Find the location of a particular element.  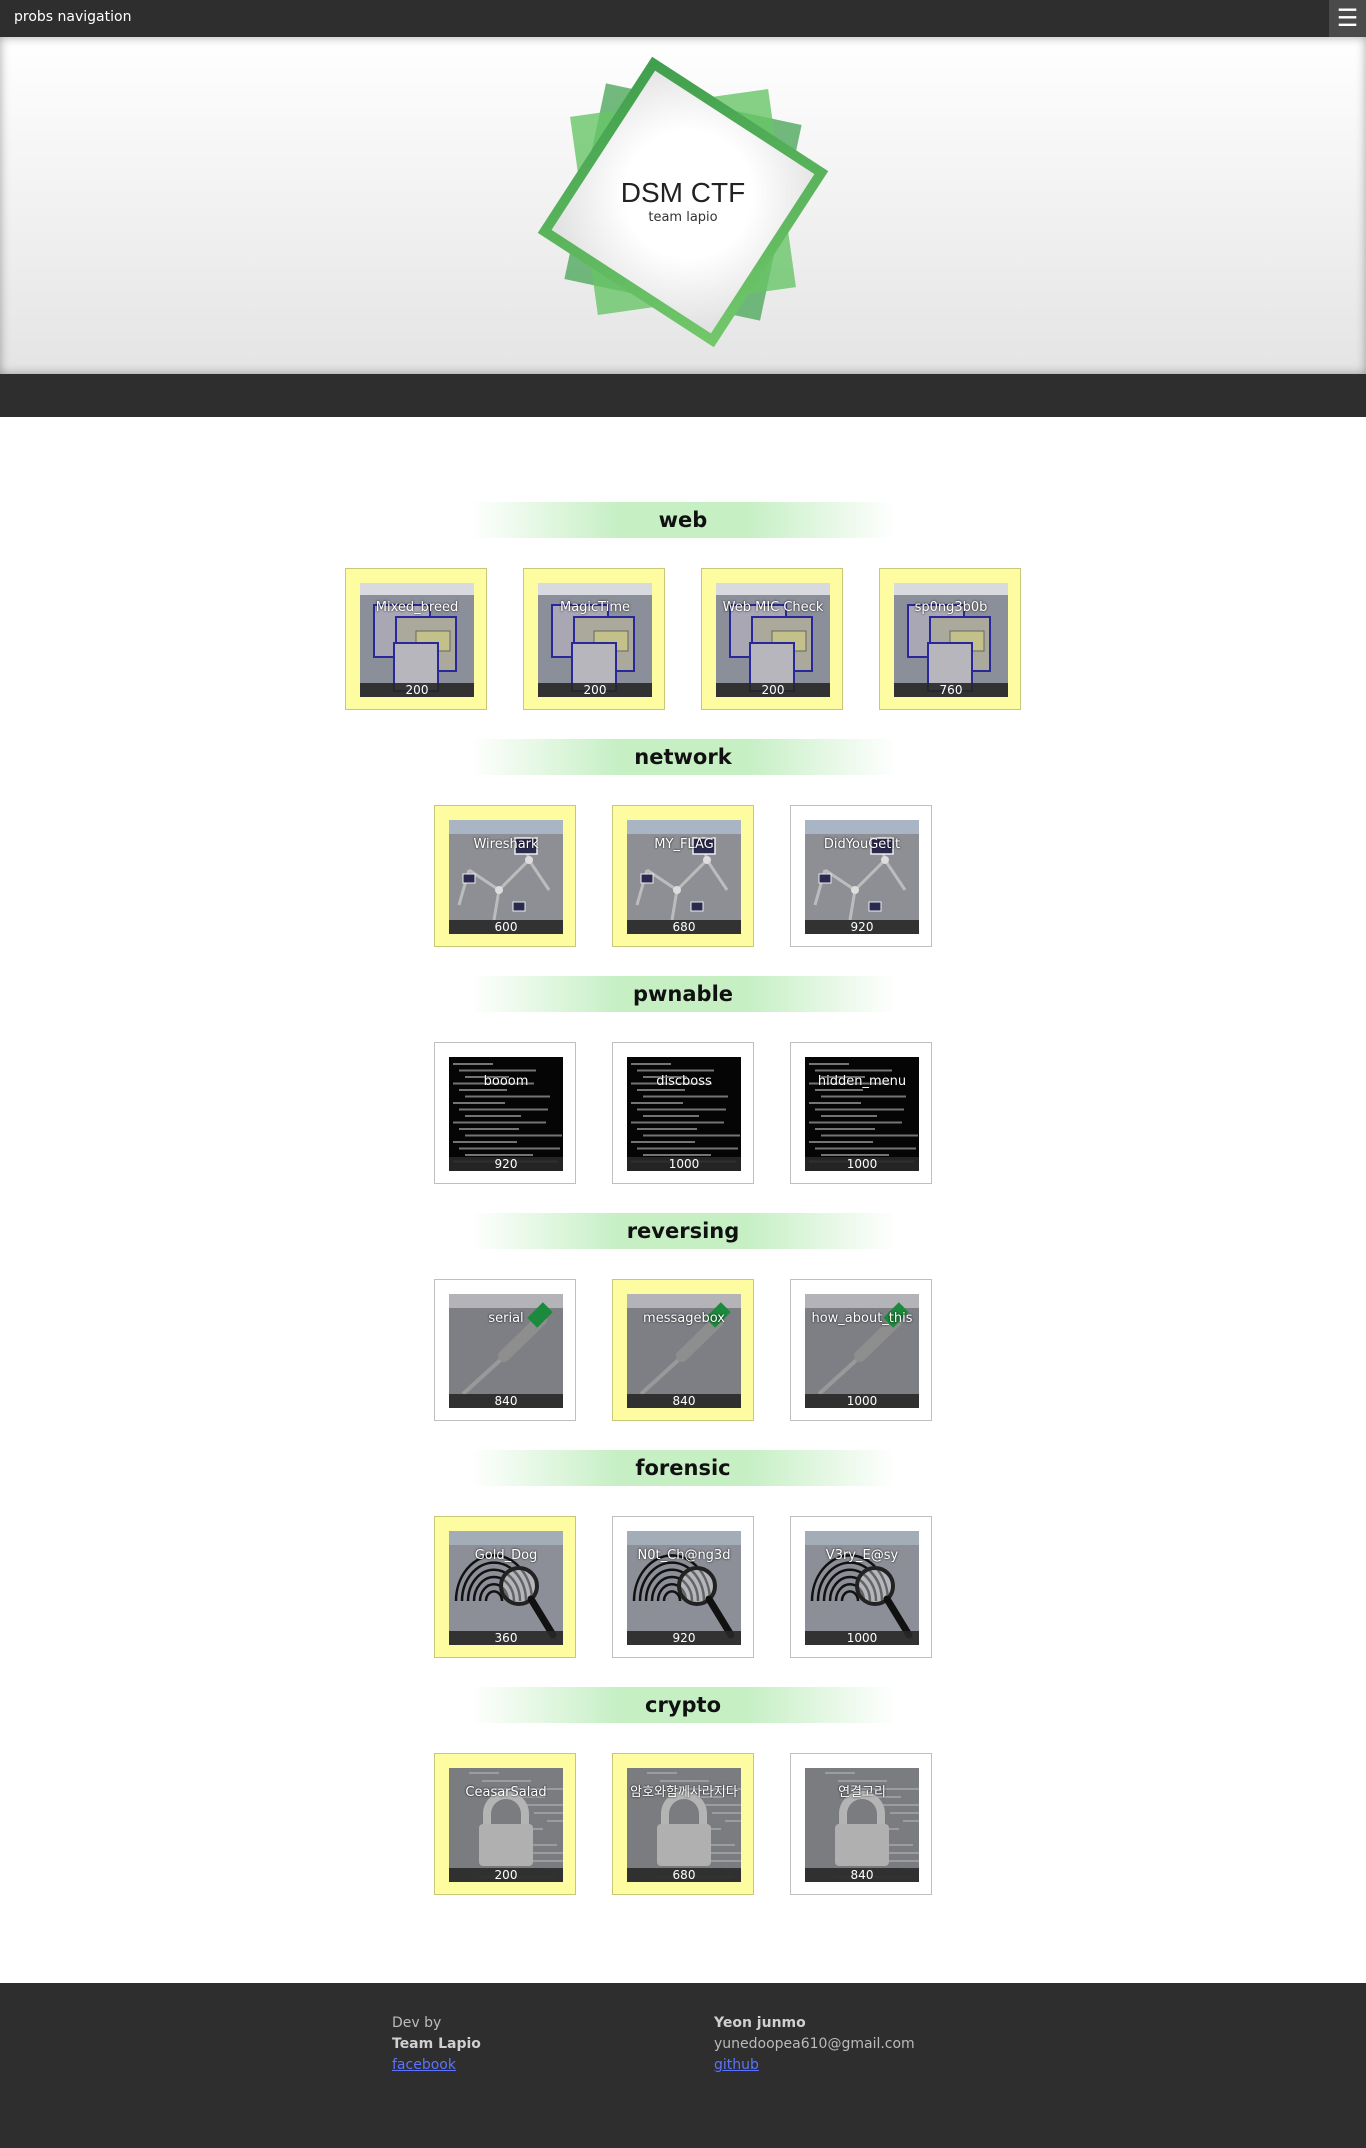

problem-thumbnail: Gold_Dog 360 is located at coordinates (506, 1588).